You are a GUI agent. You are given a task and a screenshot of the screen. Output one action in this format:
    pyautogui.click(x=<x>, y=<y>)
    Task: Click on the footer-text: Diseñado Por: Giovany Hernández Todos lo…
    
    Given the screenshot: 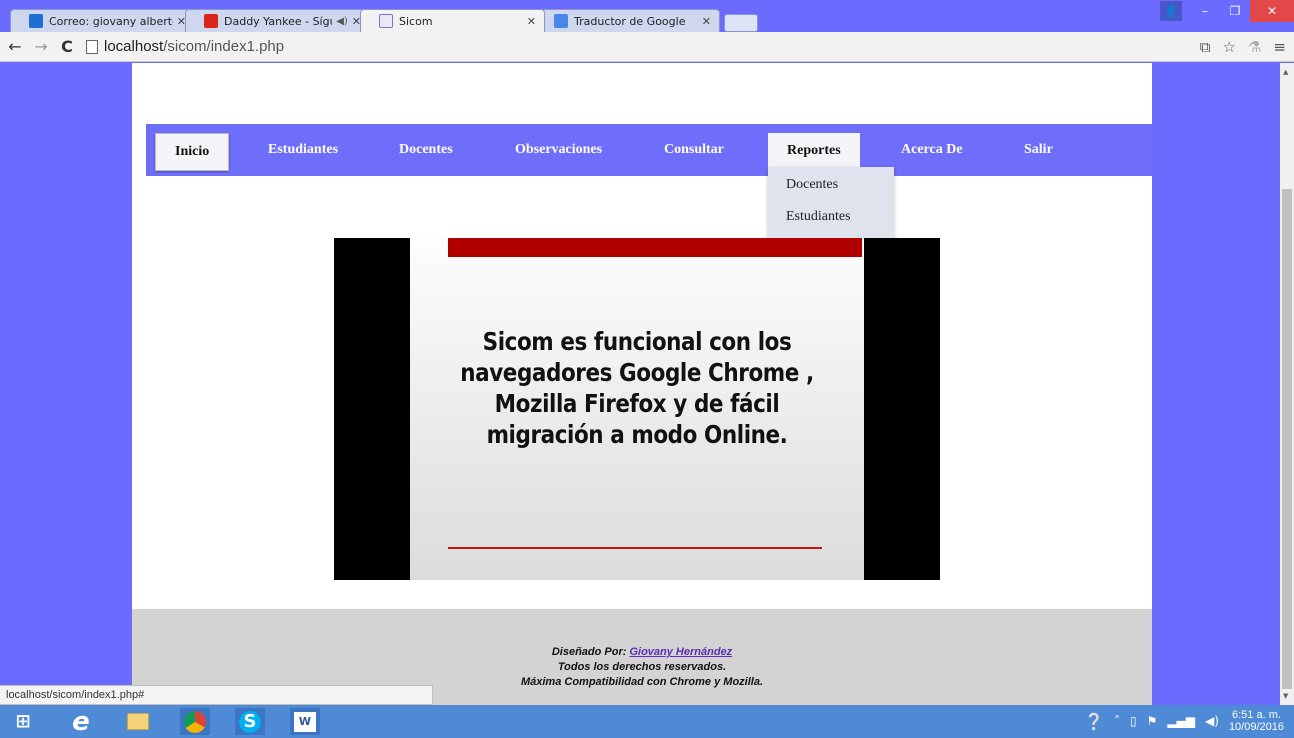 What is the action you would take?
    pyautogui.click(x=642, y=667)
    